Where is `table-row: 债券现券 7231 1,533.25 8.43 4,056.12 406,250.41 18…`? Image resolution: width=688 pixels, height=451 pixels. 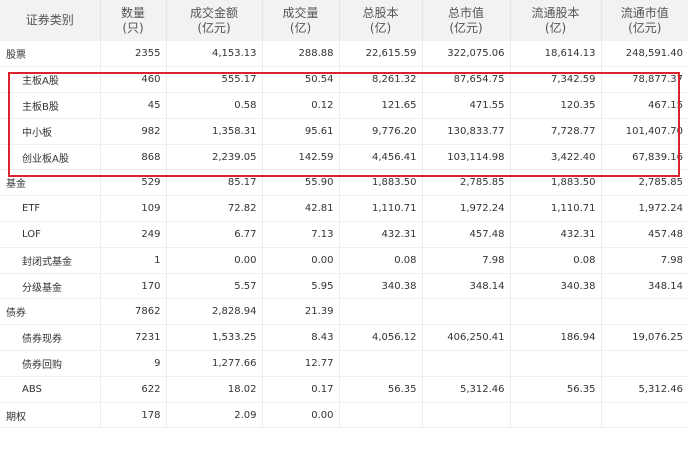
table-row: 债券现券 7231 1,533.25 8.43 4,056.12 406,250.41 18… is located at coordinates (344, 338).